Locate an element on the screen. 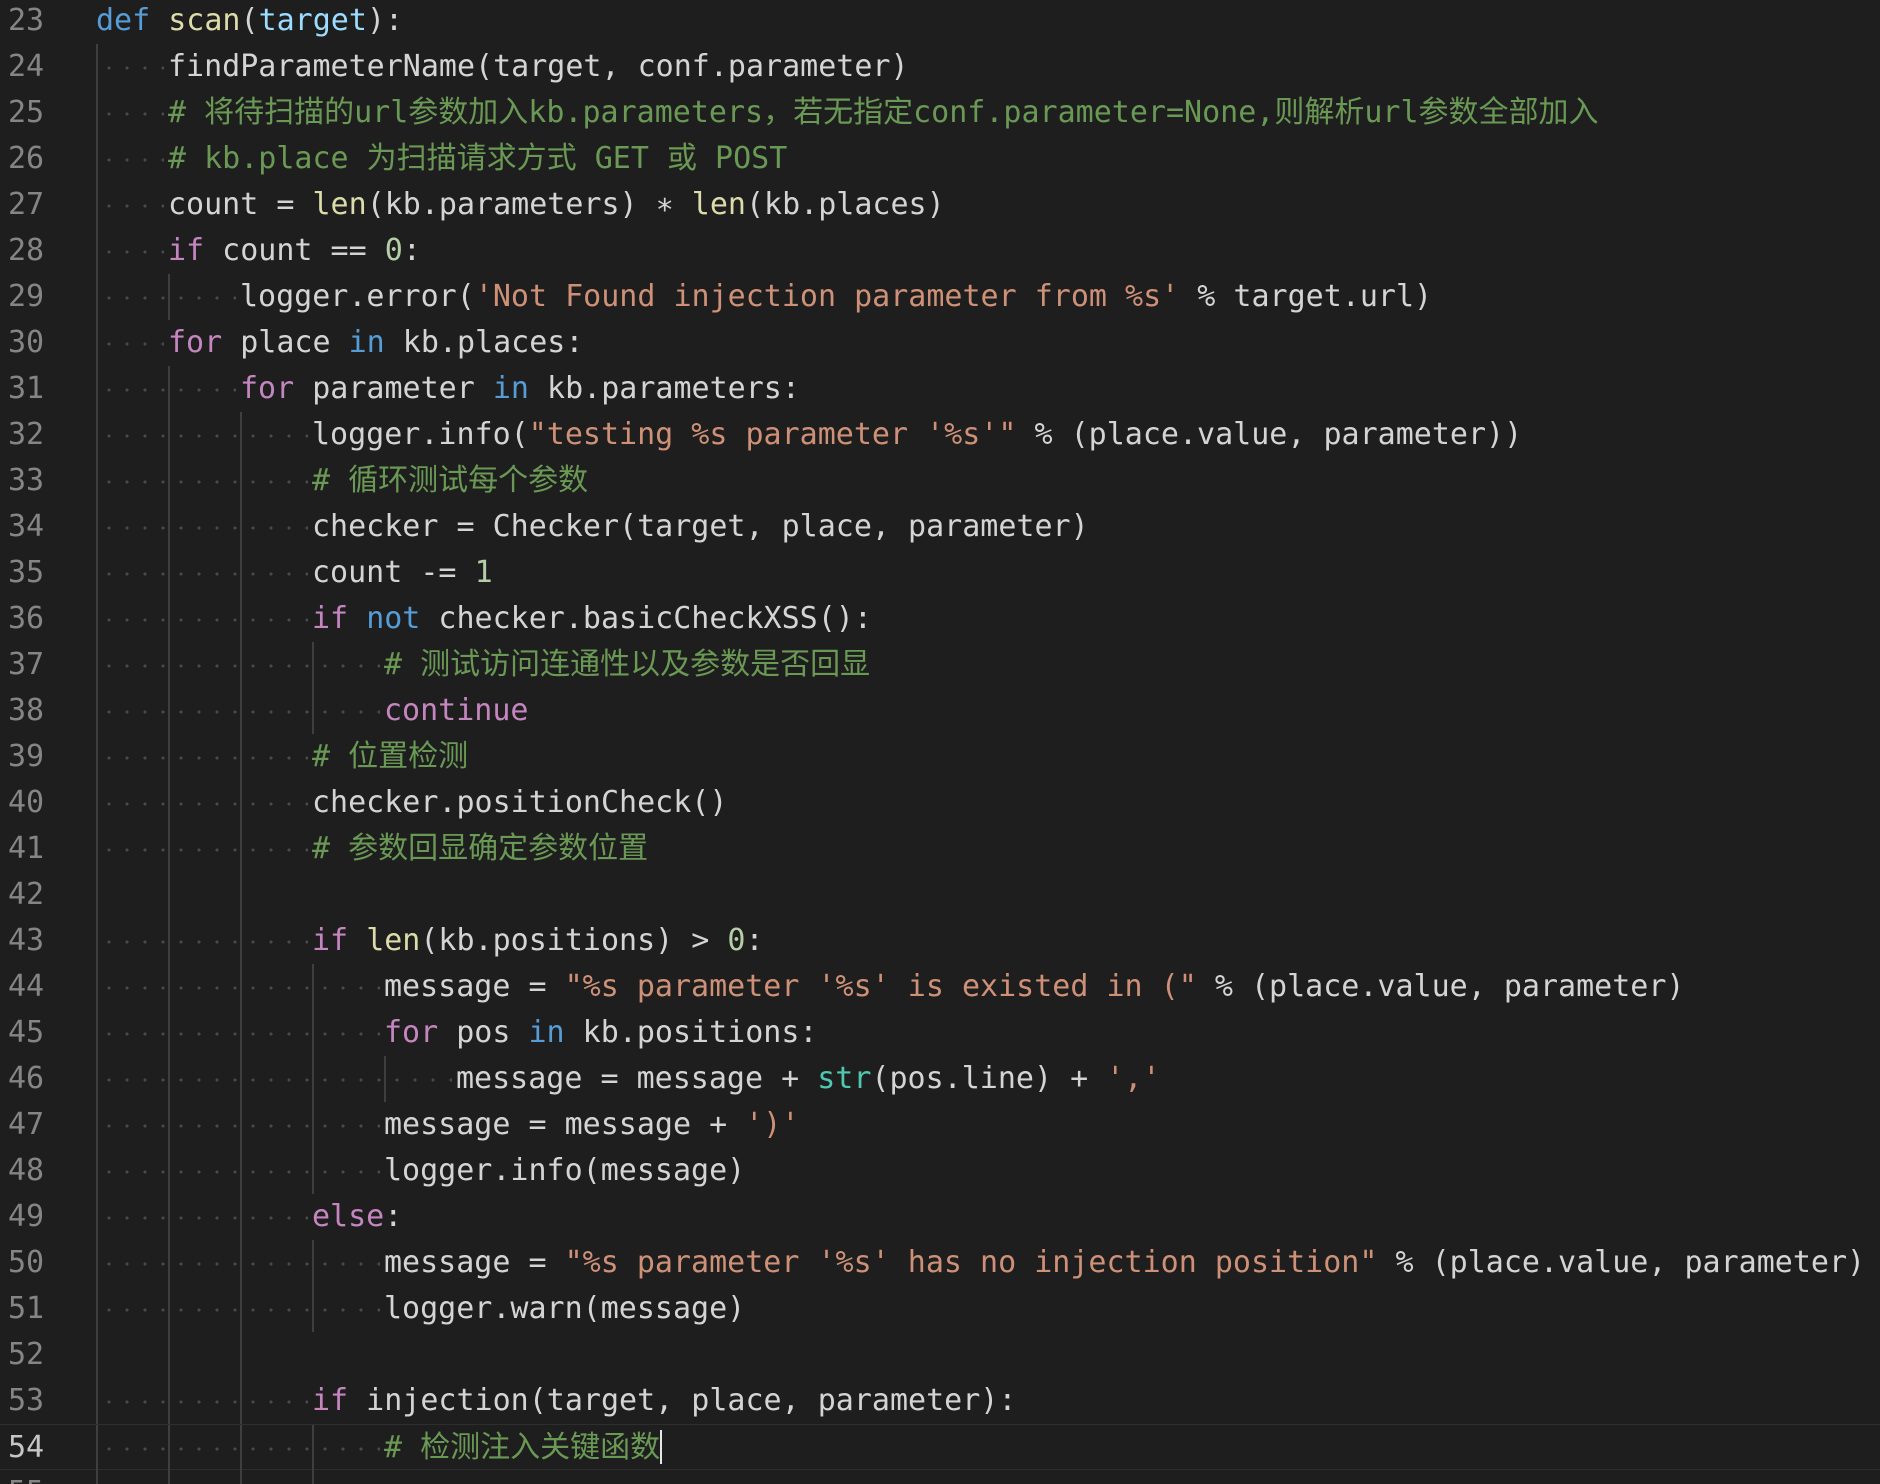  code-line: 45 for pos in kb.positions: is located at coordinates (940, 1033).